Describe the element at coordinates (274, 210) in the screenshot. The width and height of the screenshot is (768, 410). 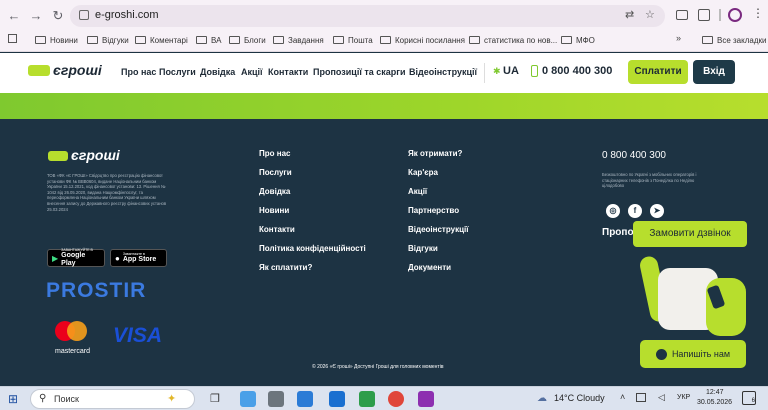
I see `footer-link-news: Новини` at that location.